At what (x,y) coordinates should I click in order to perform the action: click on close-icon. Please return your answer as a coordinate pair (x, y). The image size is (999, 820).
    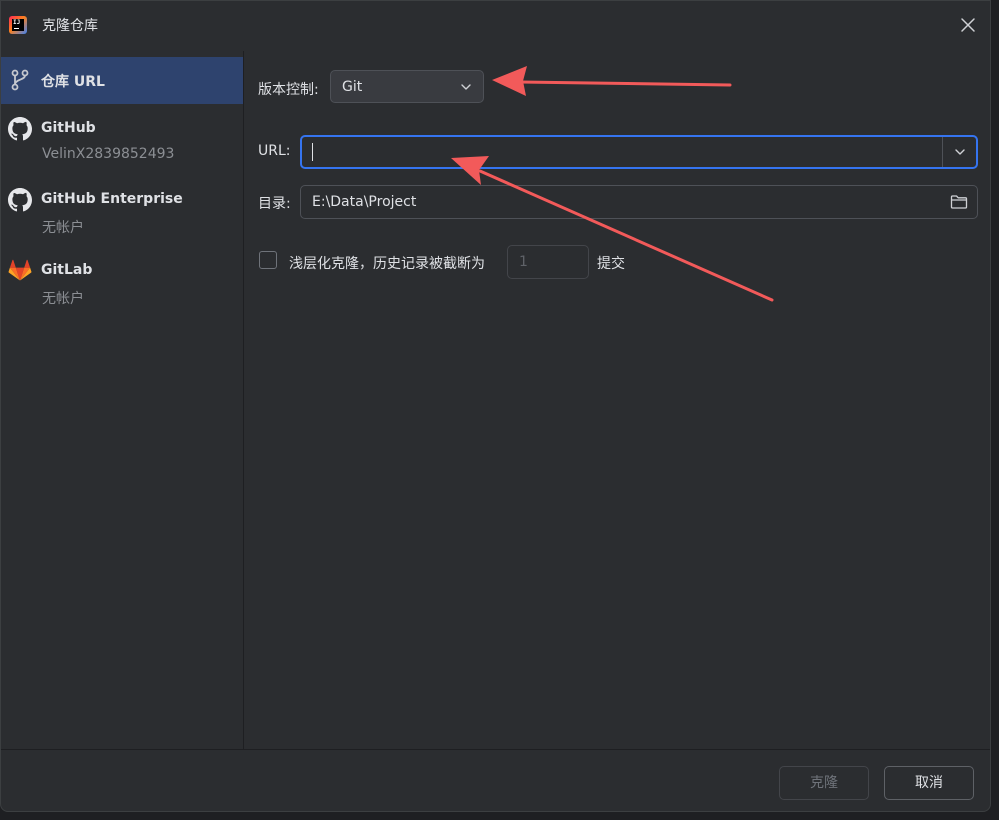
    Looking at the image, I should click on (968, 25).